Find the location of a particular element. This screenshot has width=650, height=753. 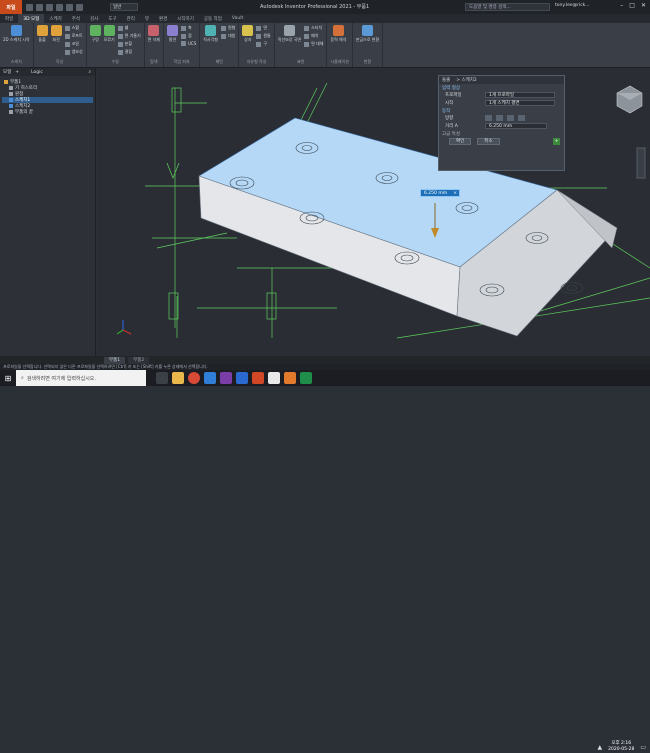

small-tool-button: 패치 is located at coordinates (313, 36).